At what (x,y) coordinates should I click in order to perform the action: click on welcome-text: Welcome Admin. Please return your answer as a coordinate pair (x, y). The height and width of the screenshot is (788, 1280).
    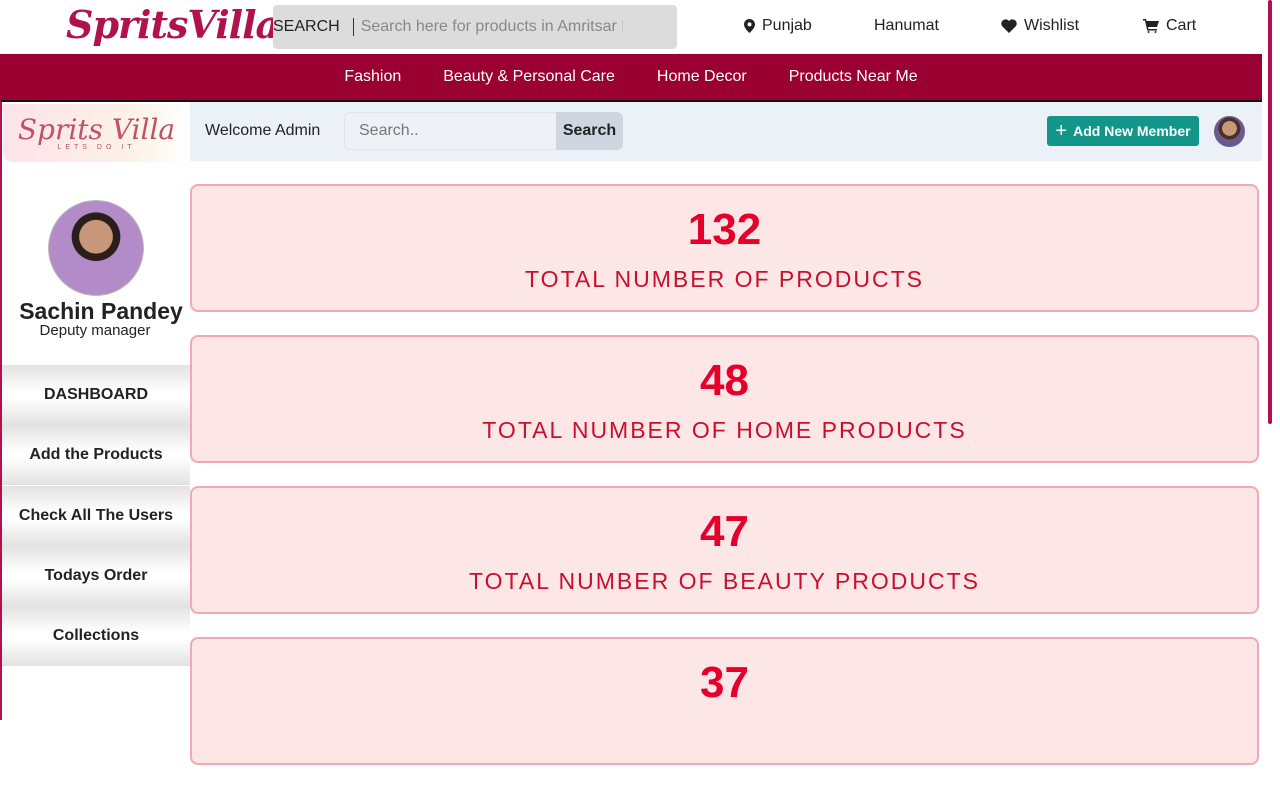
    Looking at the image, I should click on (263, 130).